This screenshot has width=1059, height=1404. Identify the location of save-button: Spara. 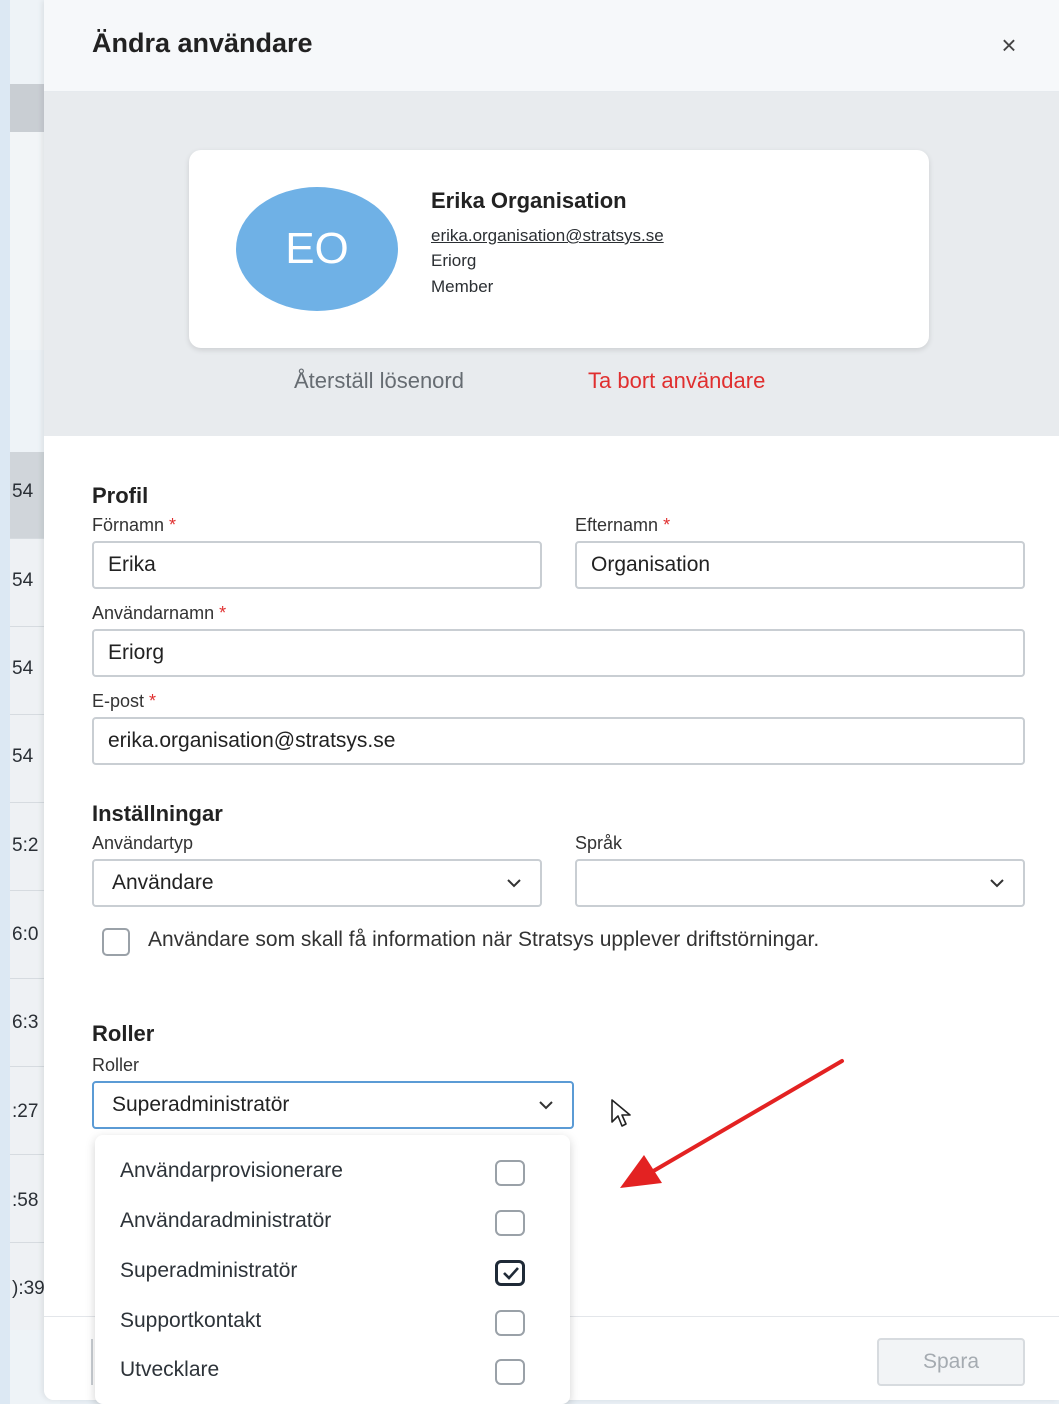
(951, 1362).